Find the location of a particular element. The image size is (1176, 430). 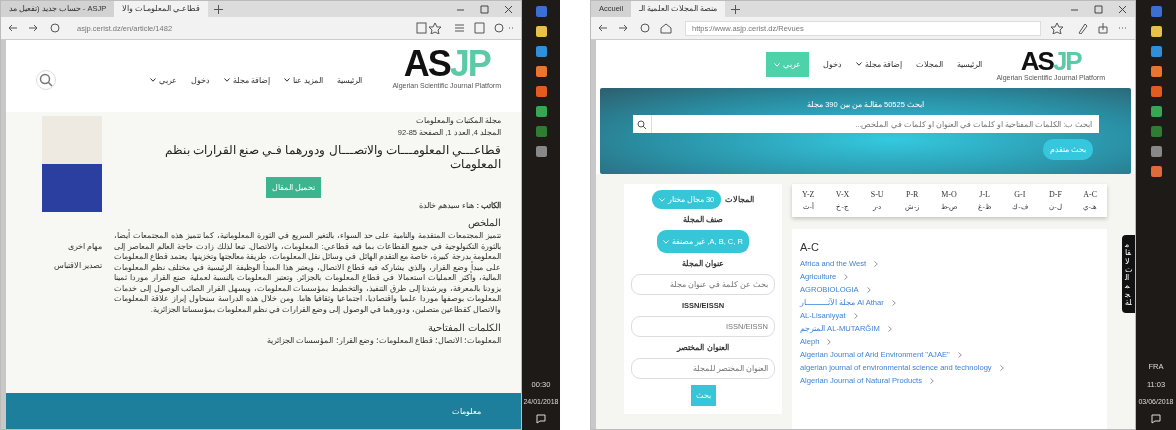

search-icon is located at coordinates (642, 124).